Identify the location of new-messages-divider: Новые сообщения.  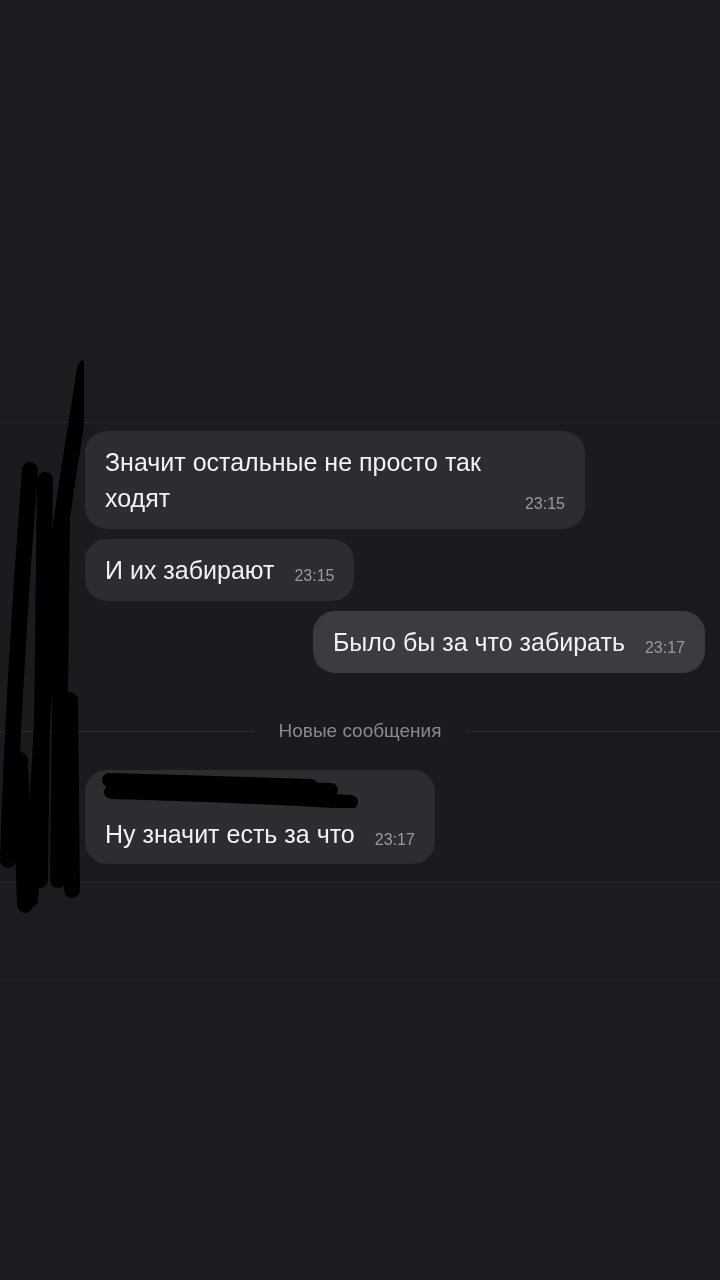
(360, 731).